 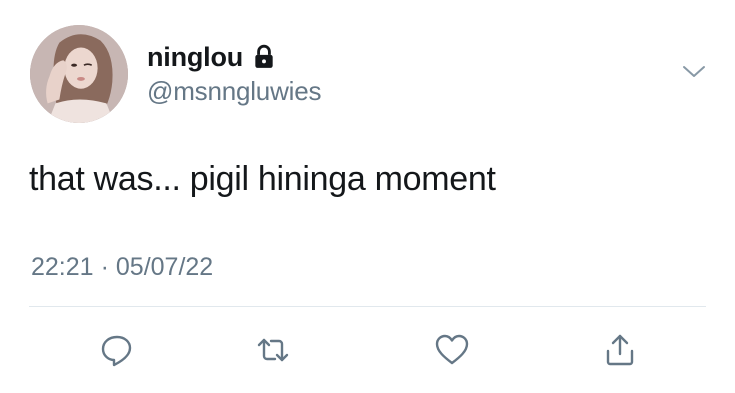 I want to click on divider, so click(x=367, y=306).